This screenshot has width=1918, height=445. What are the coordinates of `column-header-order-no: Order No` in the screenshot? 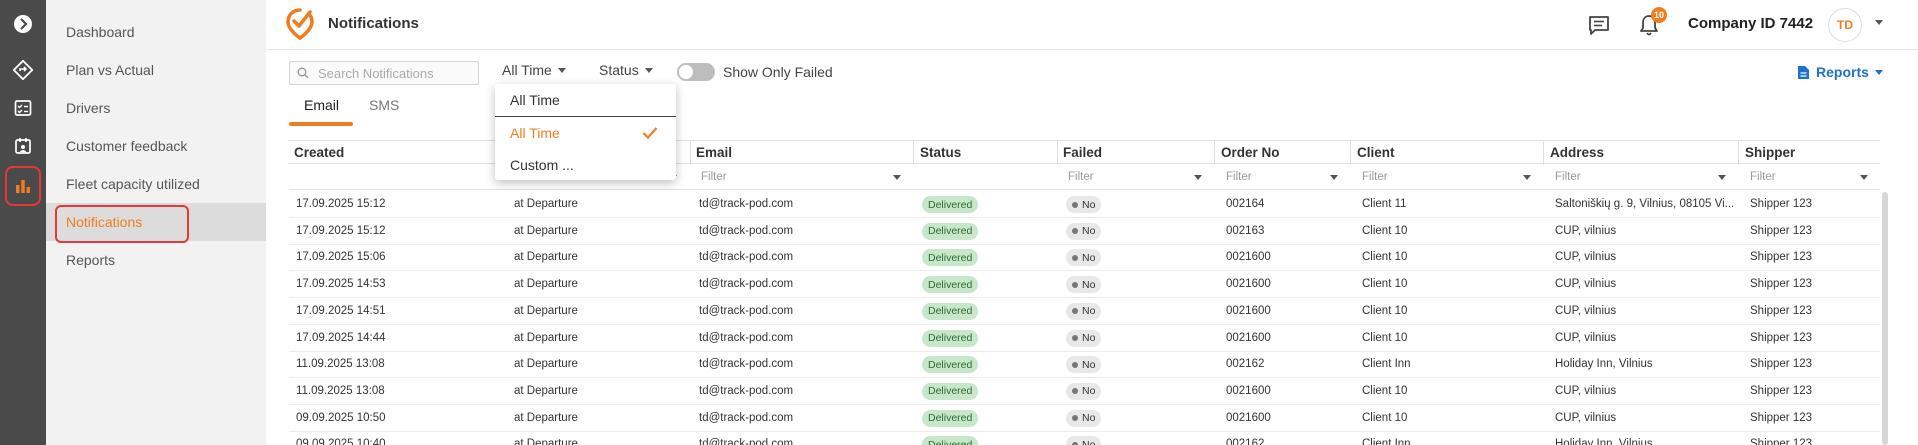 It's located at (1250, 152).